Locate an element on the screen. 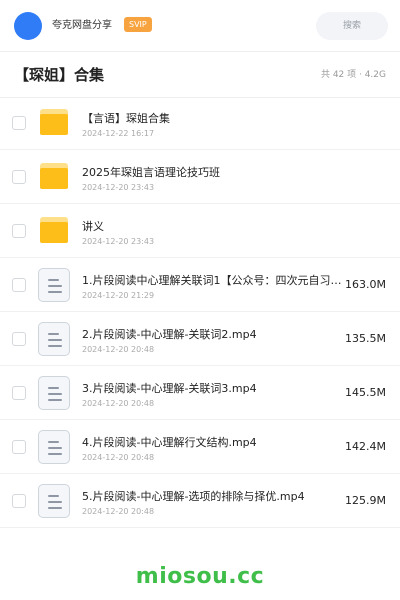 The image size is (400, 600). search-input: 搜索 is located at coordinates (352, 26).